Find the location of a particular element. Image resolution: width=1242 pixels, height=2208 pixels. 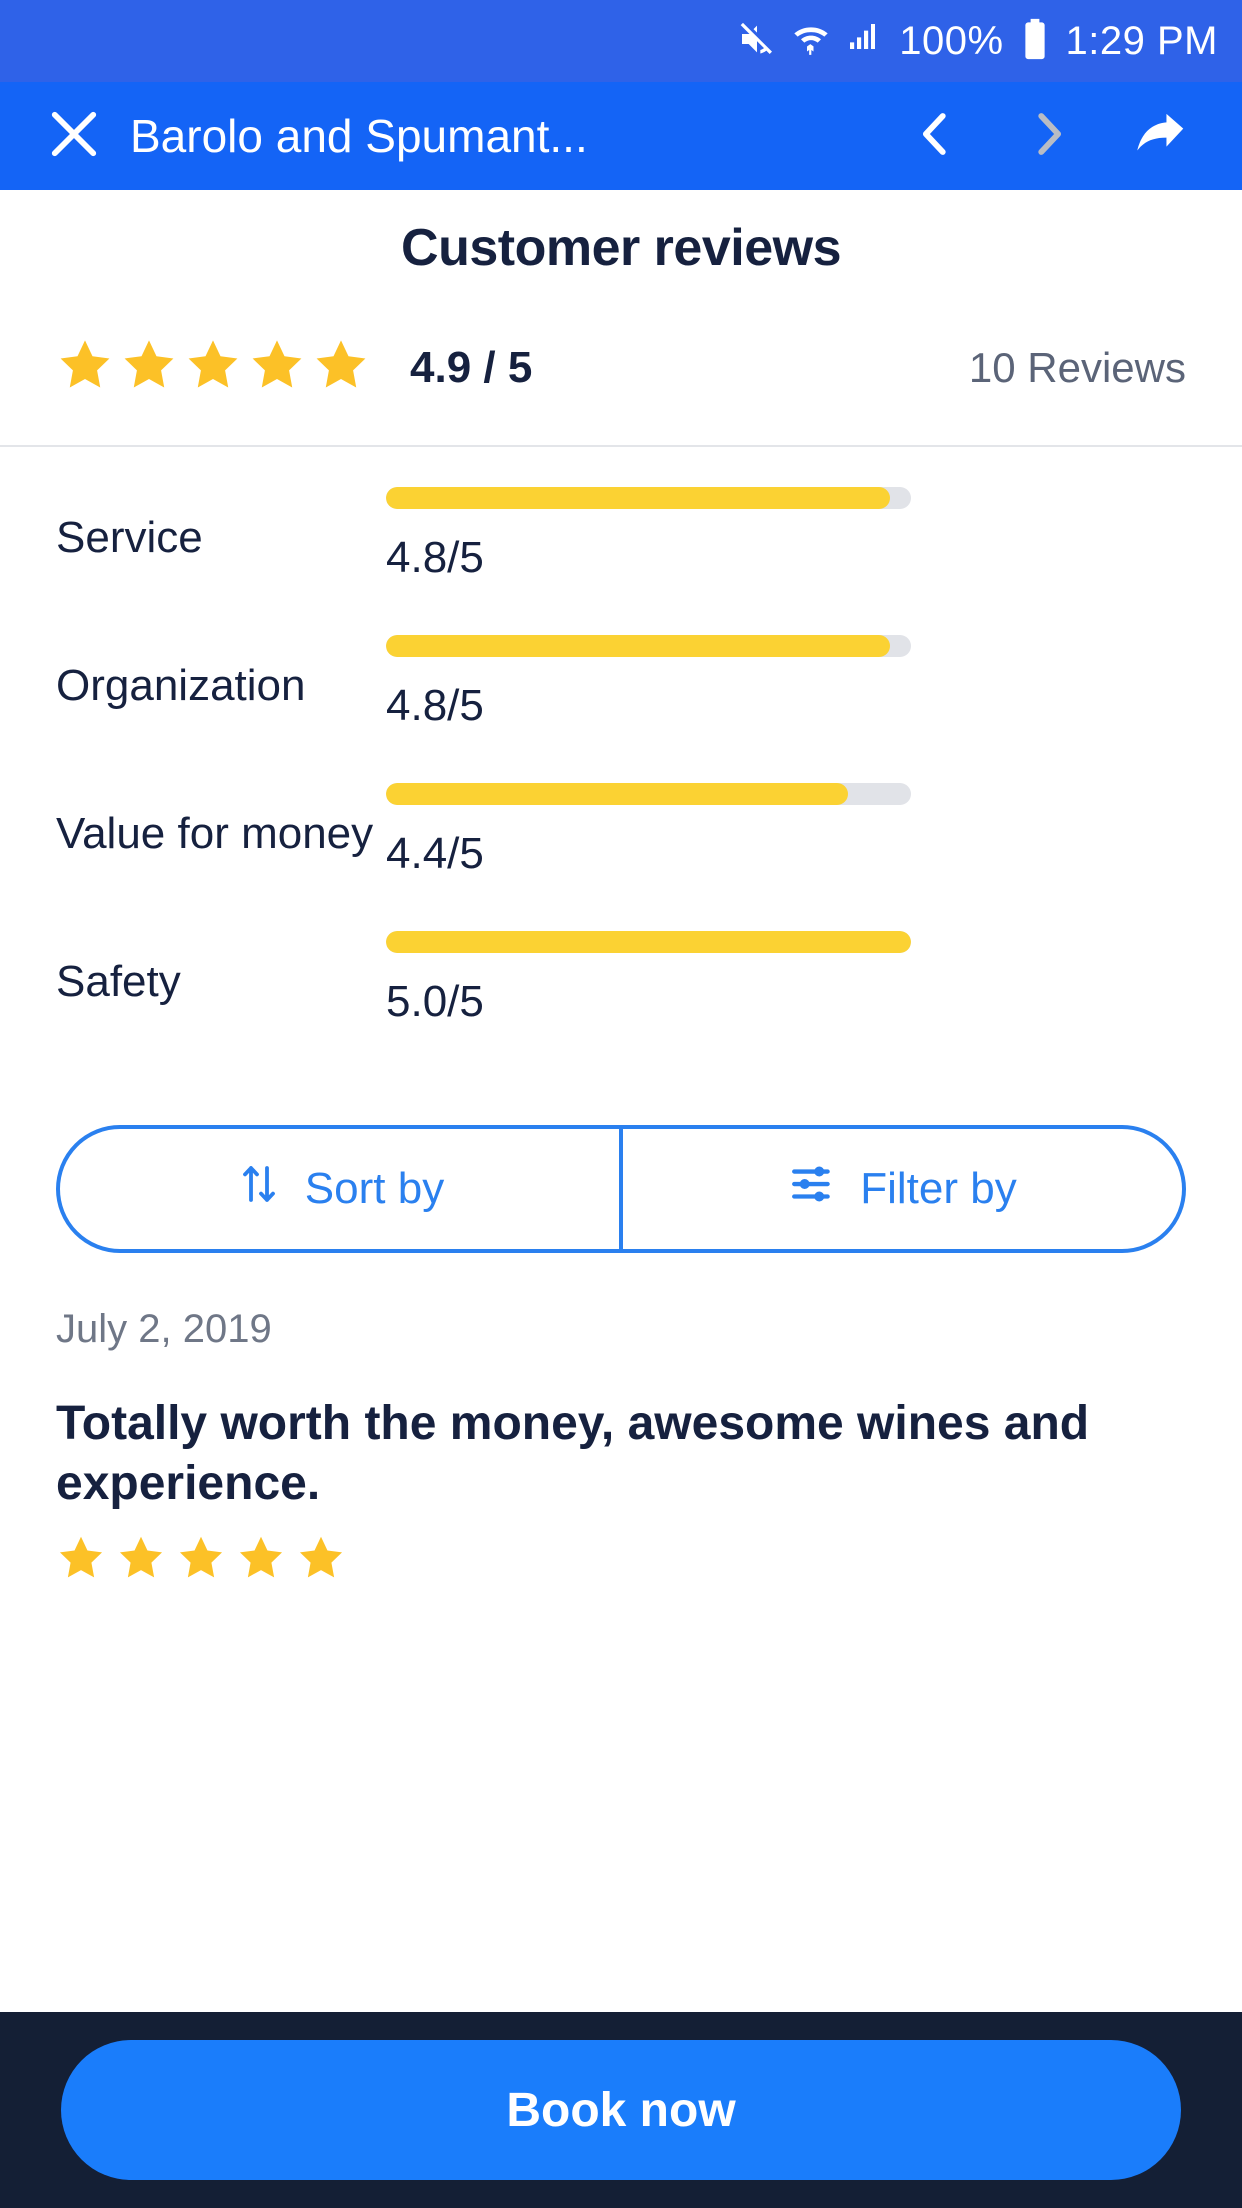

share-arrow-icon is located at coordinates (1160, 136).